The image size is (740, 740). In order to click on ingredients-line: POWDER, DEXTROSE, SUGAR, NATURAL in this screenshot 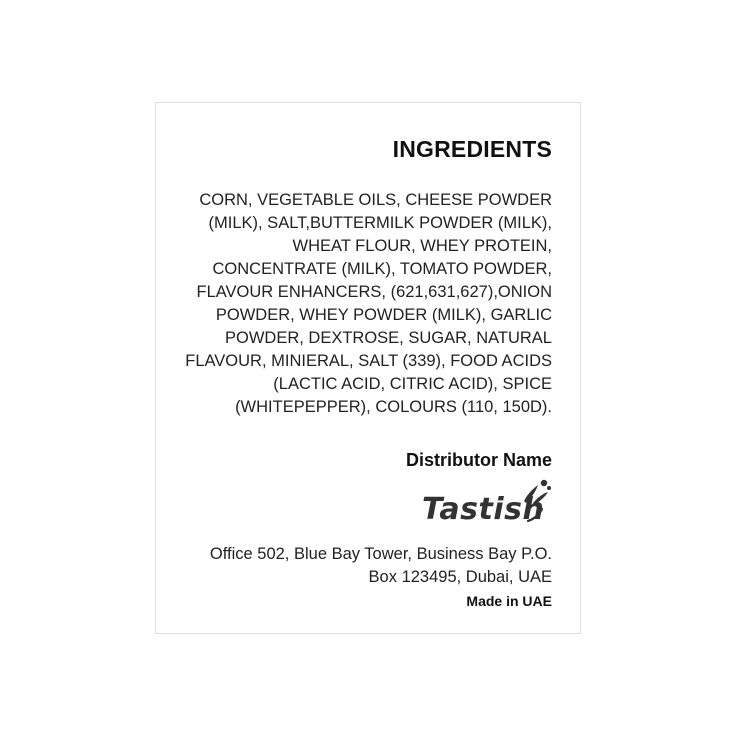, I will do `click(388, 338)`.